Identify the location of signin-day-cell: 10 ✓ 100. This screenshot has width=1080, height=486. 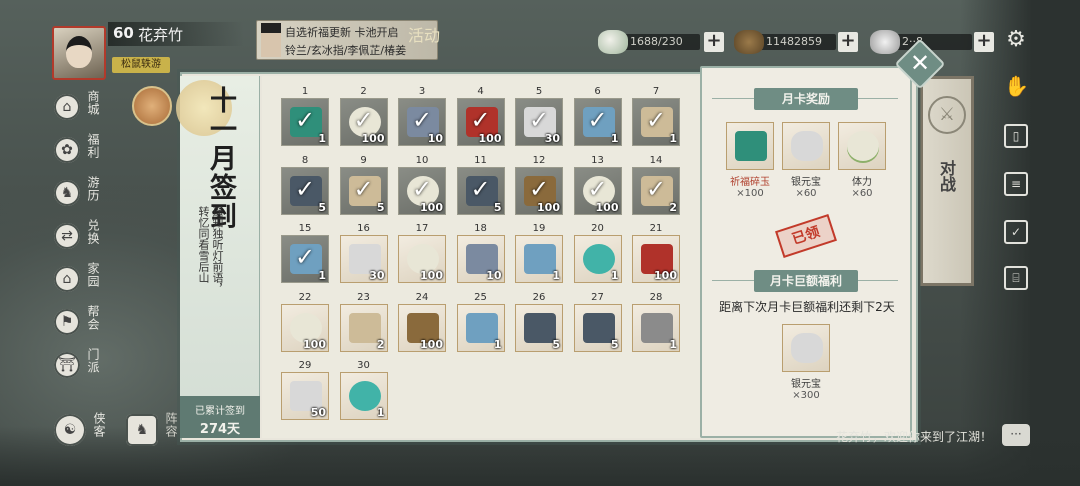
(422, 186).